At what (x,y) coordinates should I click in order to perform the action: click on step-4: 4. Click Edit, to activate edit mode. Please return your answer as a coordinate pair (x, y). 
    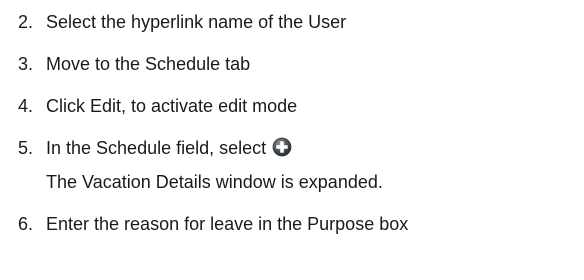
    Looking at the image, I should click on (298, 106).